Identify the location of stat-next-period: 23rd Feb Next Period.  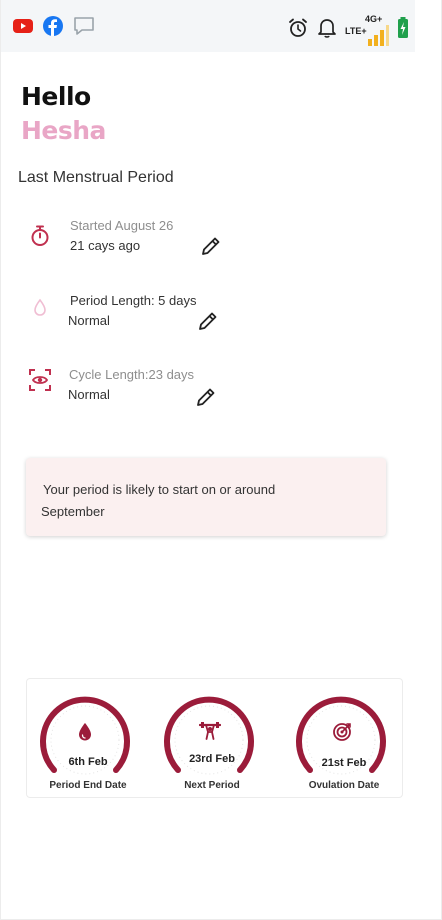
(212, 738).